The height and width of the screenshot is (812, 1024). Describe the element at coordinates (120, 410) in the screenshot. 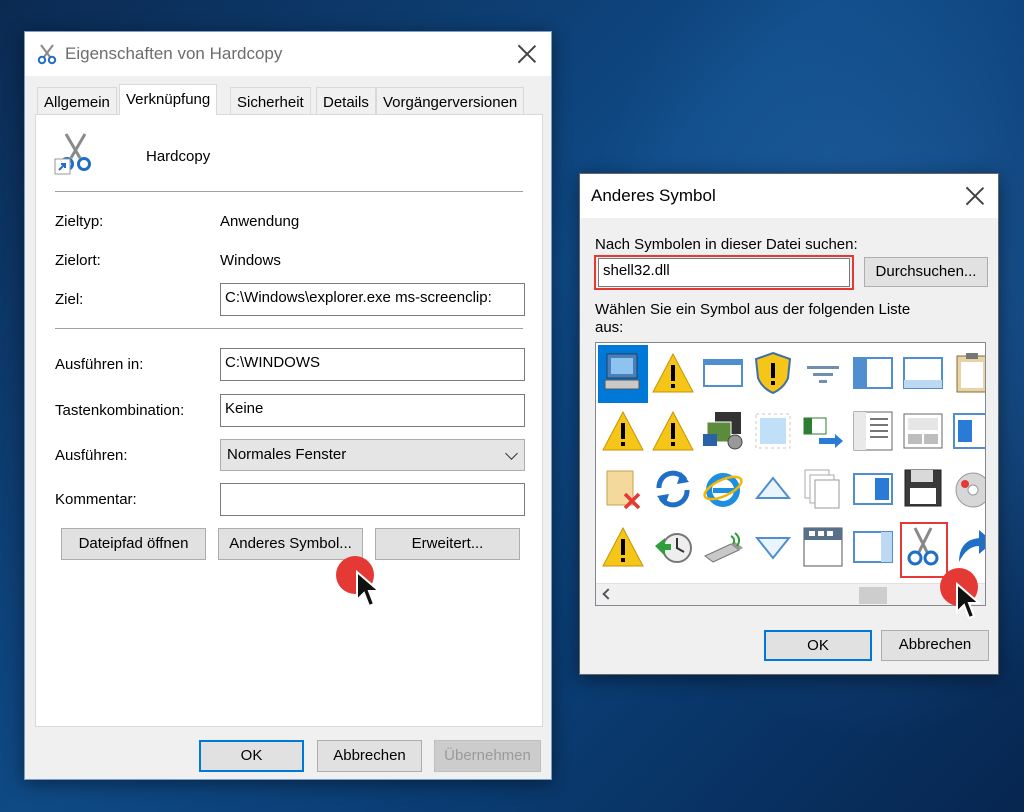

I see `shortcut-key-label: Tastenkombination:` at that location.